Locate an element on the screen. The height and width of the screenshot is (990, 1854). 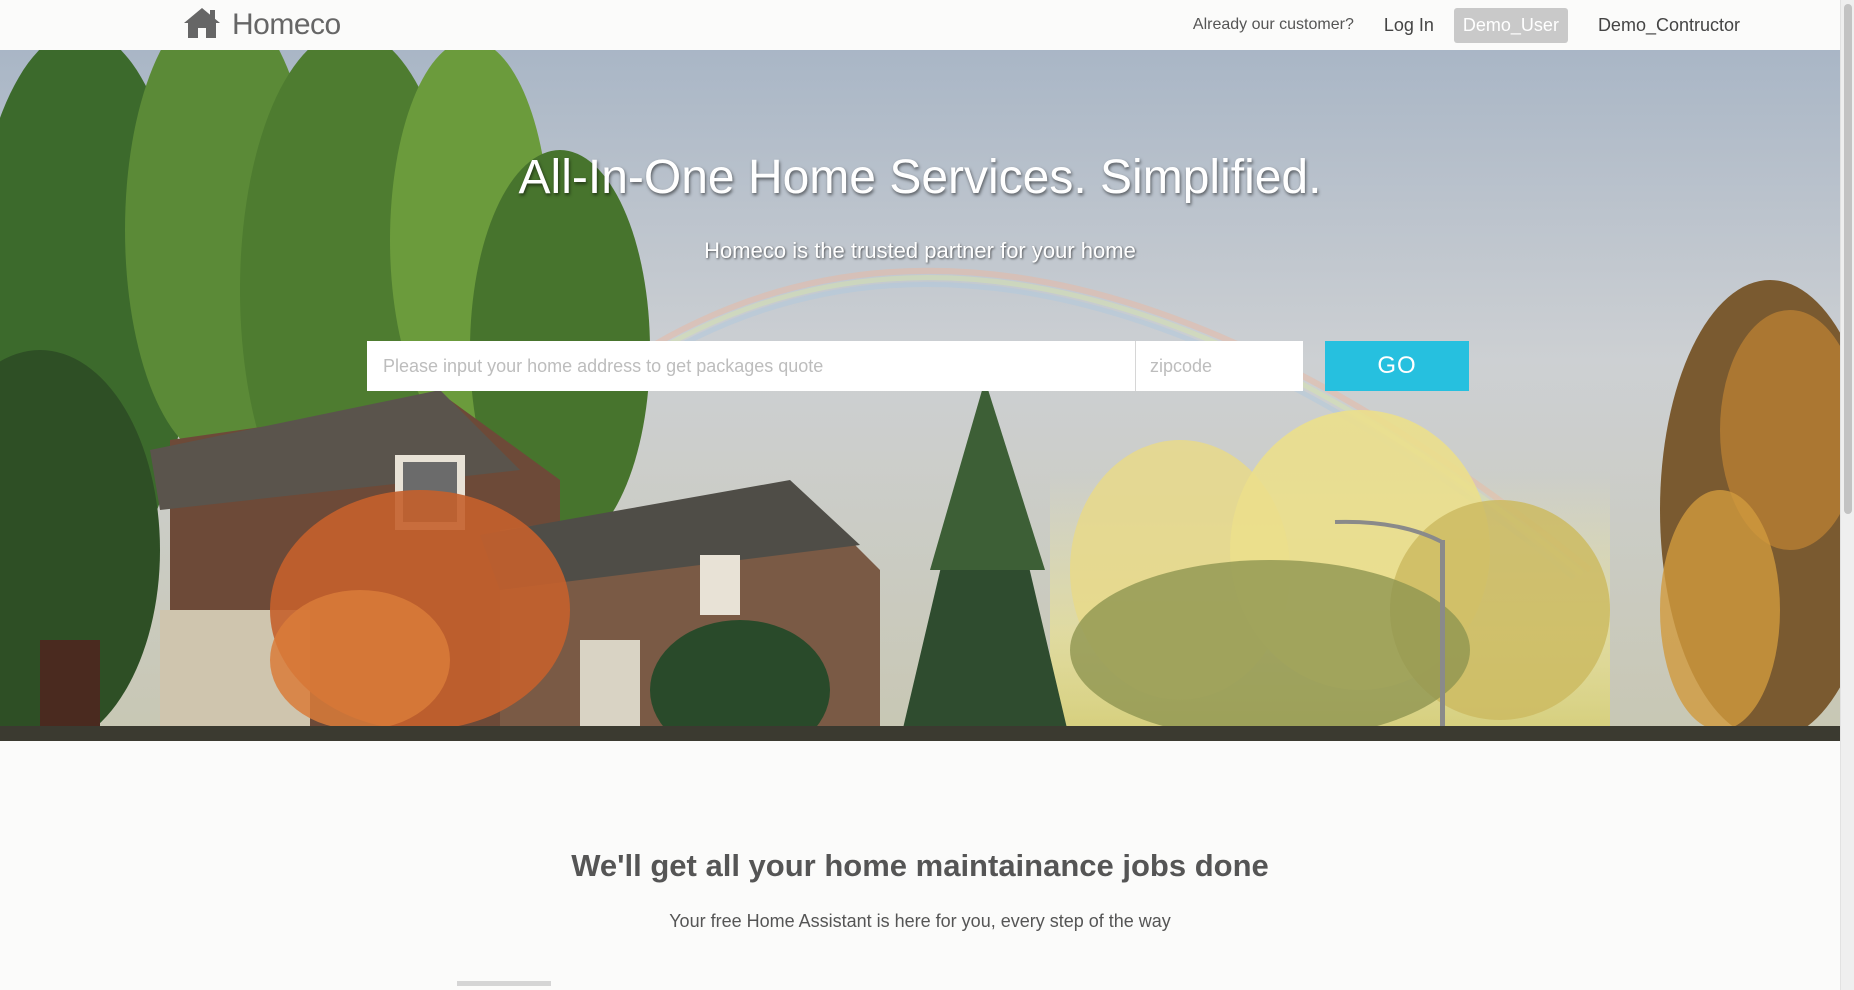
demo-contractor-link: Demo_Contructor is located at coordinates (1669, 25).